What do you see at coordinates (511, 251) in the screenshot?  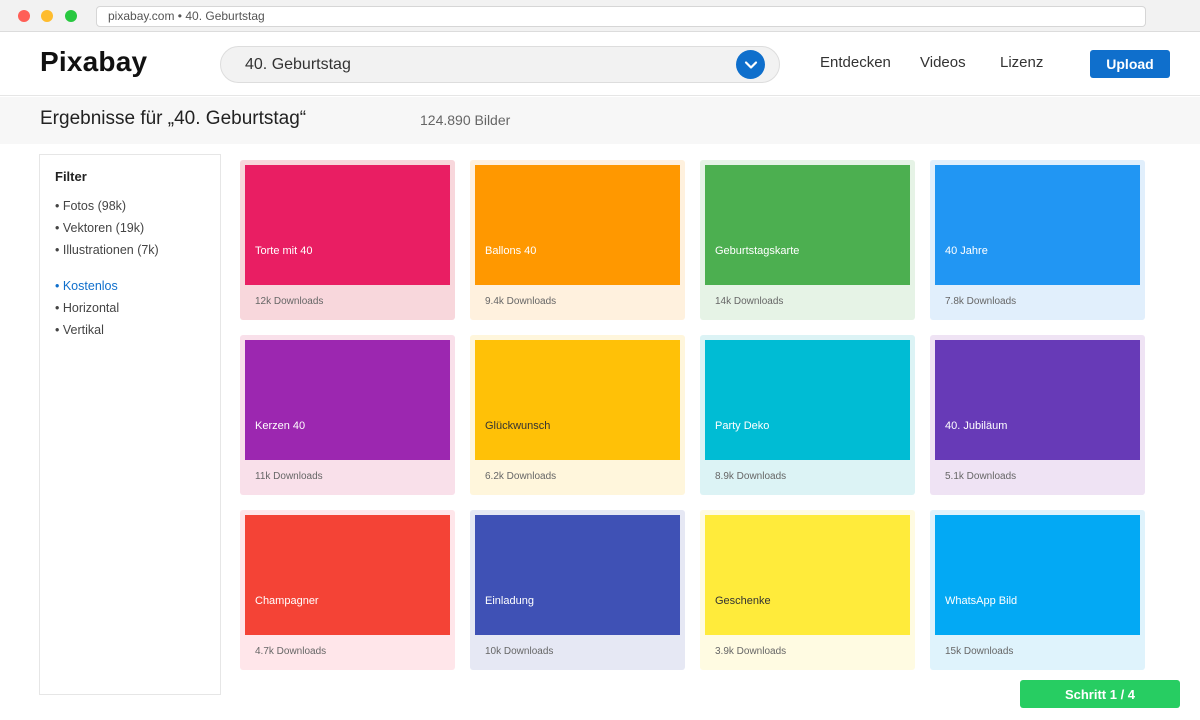 I see `image-title: Ballons 40` at bounding box center [511, 251].